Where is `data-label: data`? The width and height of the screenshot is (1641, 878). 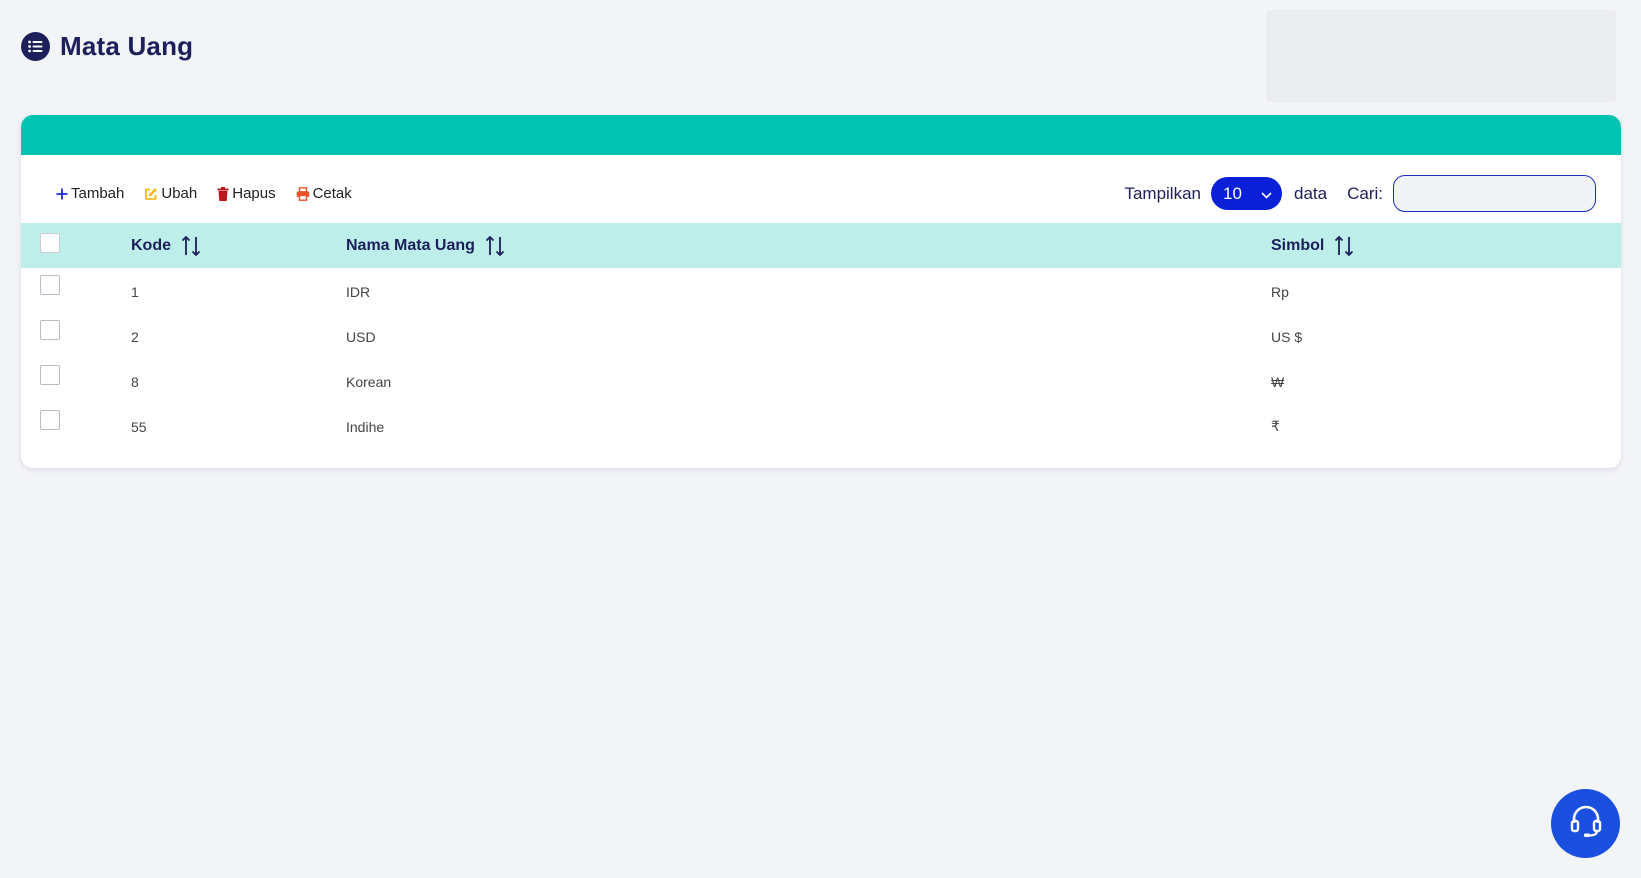
data-label: data is located at coordinates (1311, 193).